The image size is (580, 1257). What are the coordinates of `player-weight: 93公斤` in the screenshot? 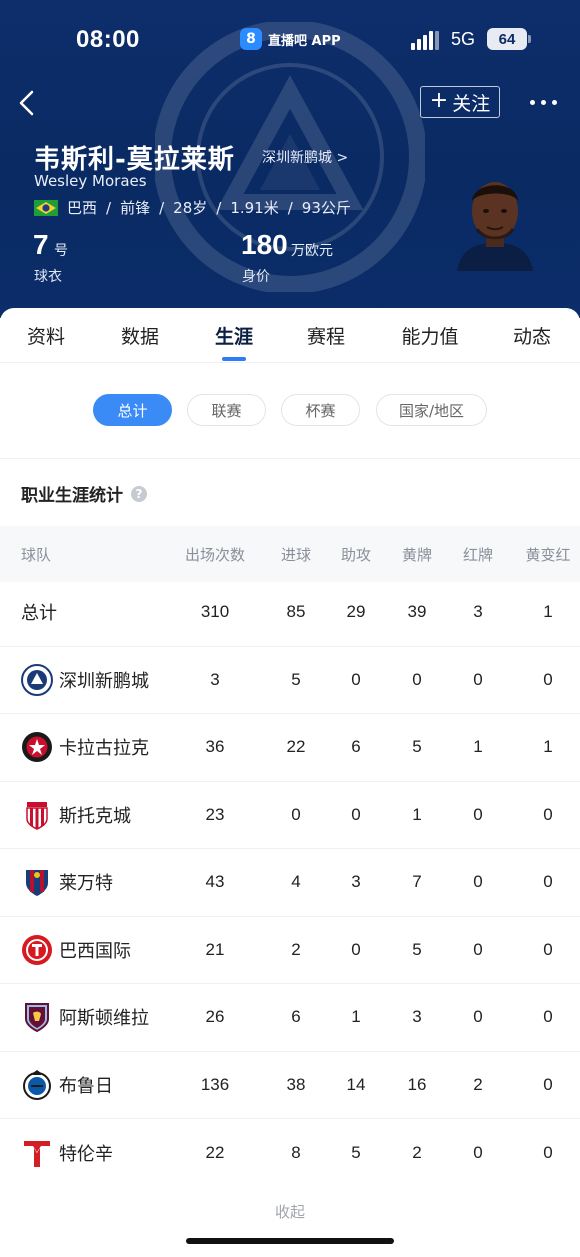 It's located at (326, 208).